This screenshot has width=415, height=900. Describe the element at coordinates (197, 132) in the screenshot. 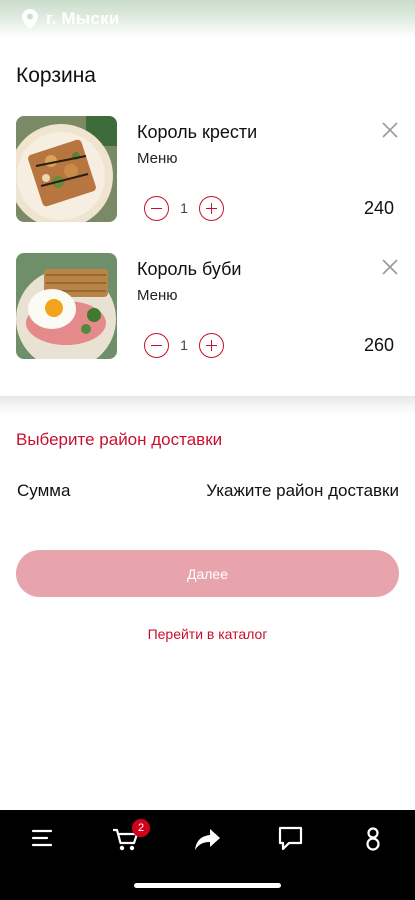

I see `product-name: Король крести` at that location.